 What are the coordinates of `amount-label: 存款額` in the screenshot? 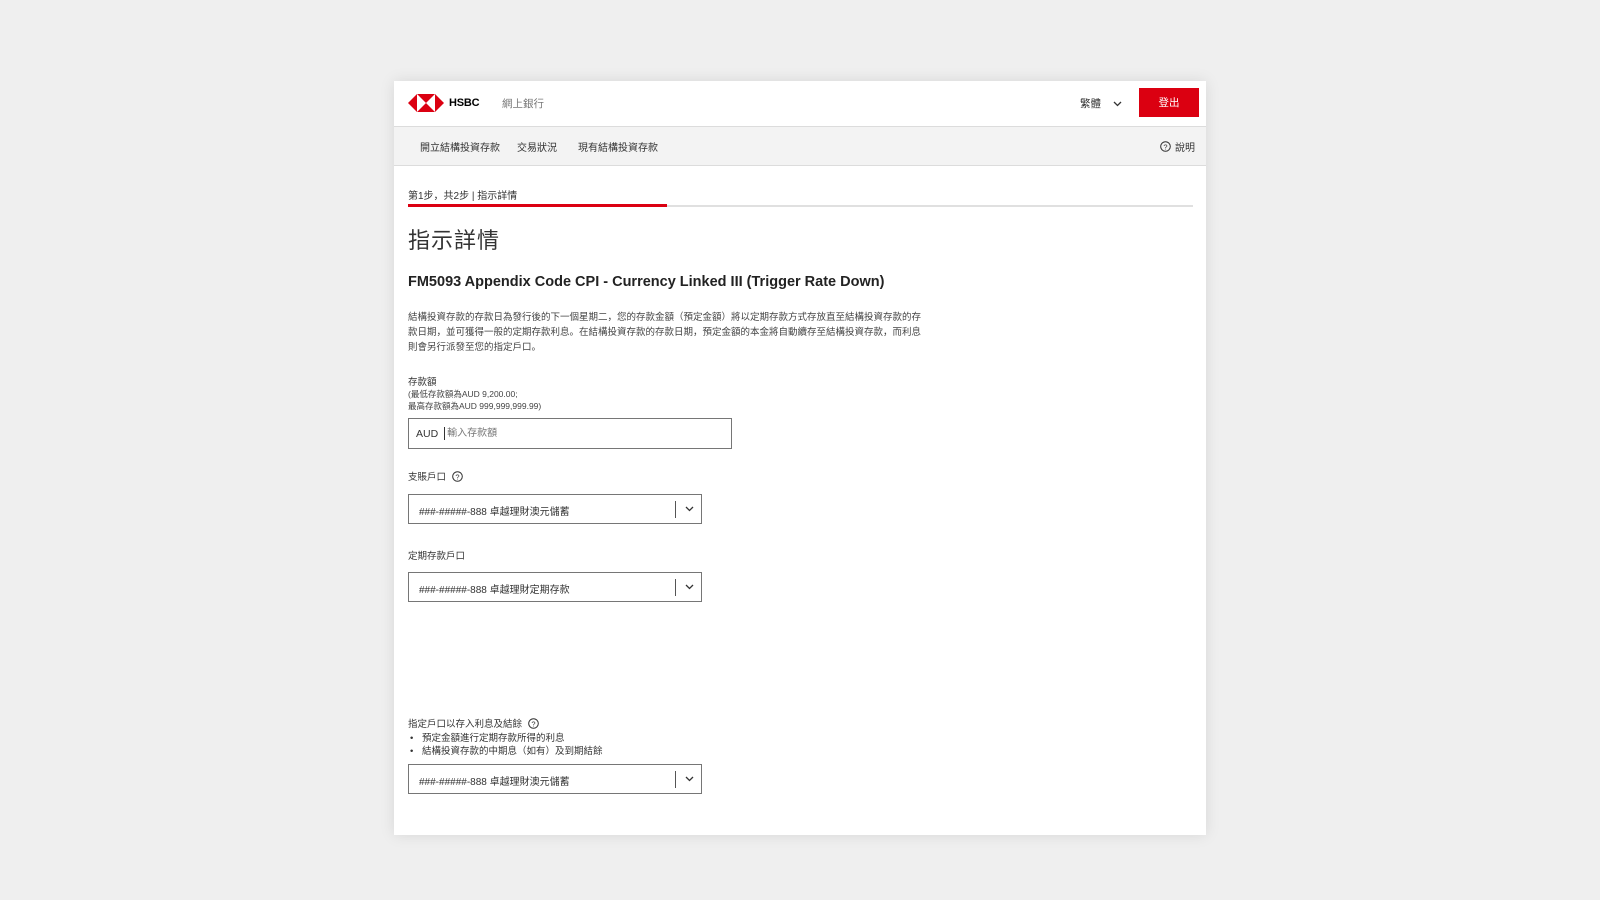 It's located at (422, 382).